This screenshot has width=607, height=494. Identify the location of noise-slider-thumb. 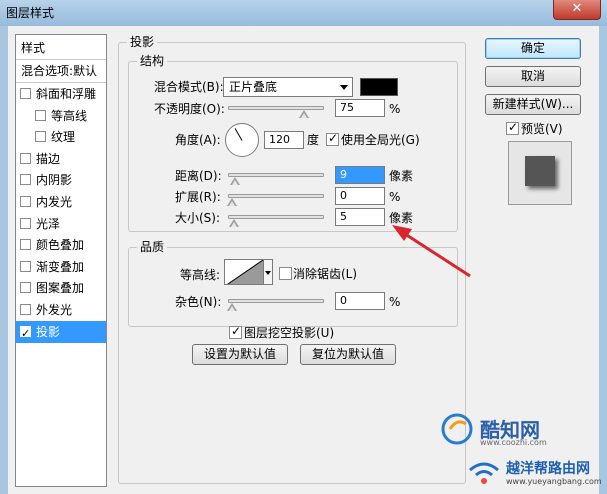
(232, 307).